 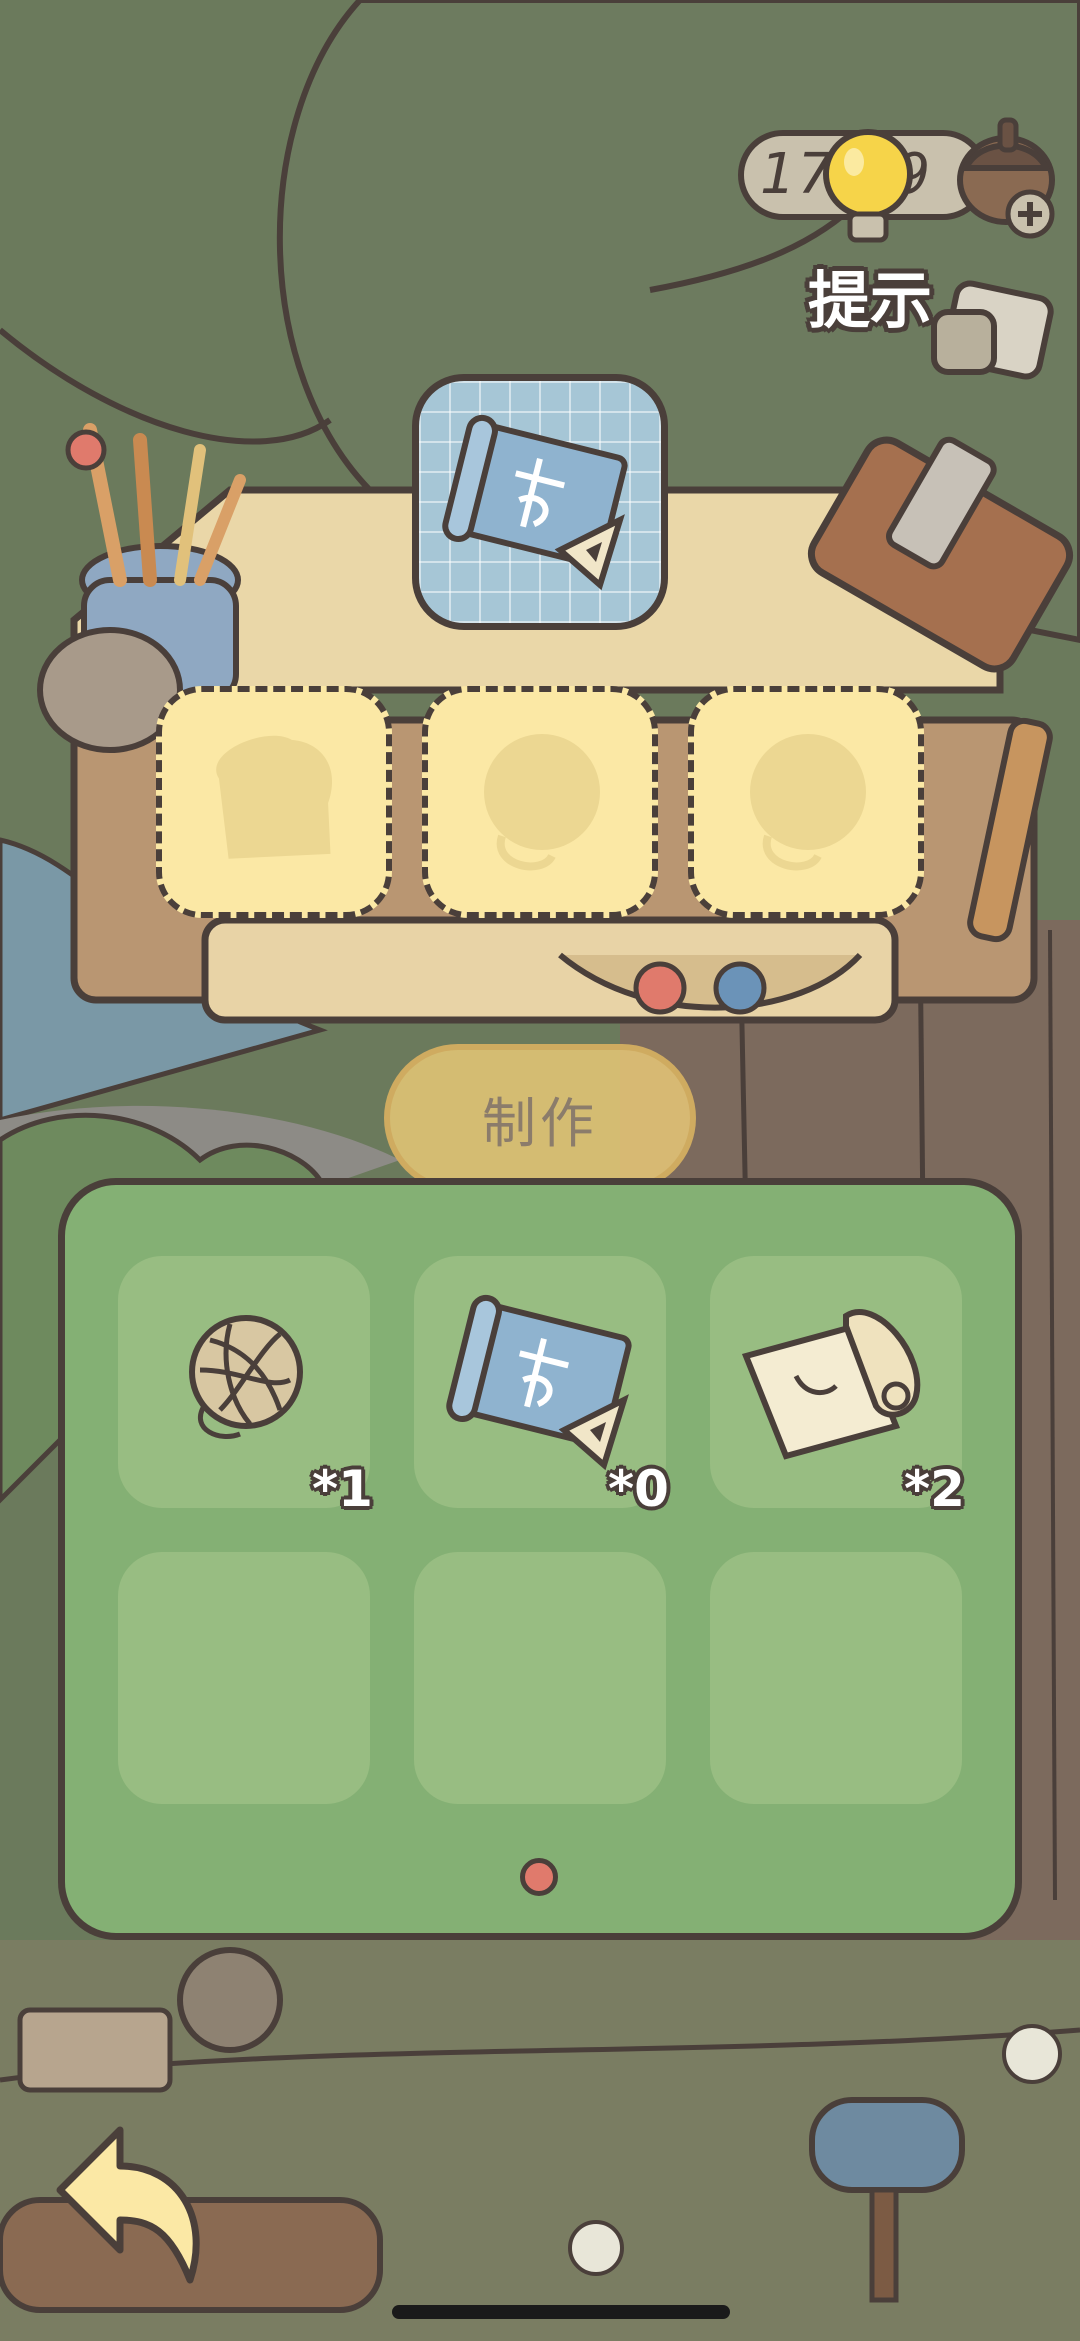 What do you see at coordinates (539, 1877) in the screenshot?
I see `page-indicator-dot` at bounding box center [539, 1877].